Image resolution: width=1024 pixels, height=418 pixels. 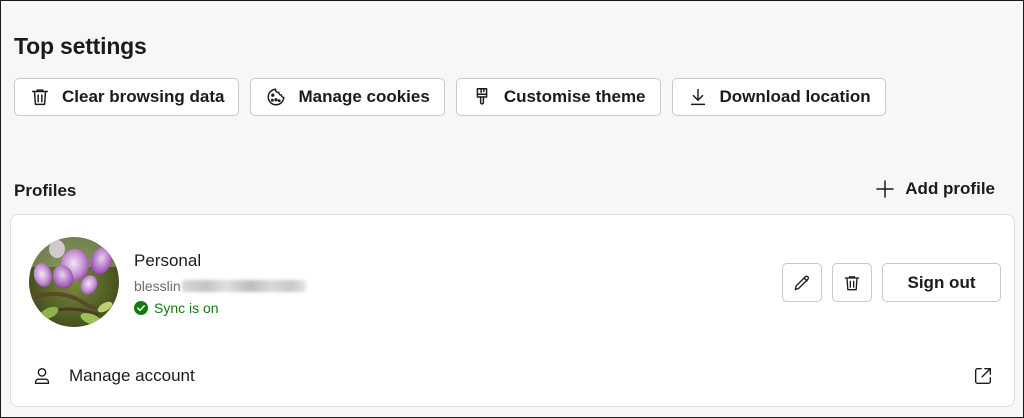 I want to click on manage-cookies-button: Manage cookies, so click(x=347, y=97).